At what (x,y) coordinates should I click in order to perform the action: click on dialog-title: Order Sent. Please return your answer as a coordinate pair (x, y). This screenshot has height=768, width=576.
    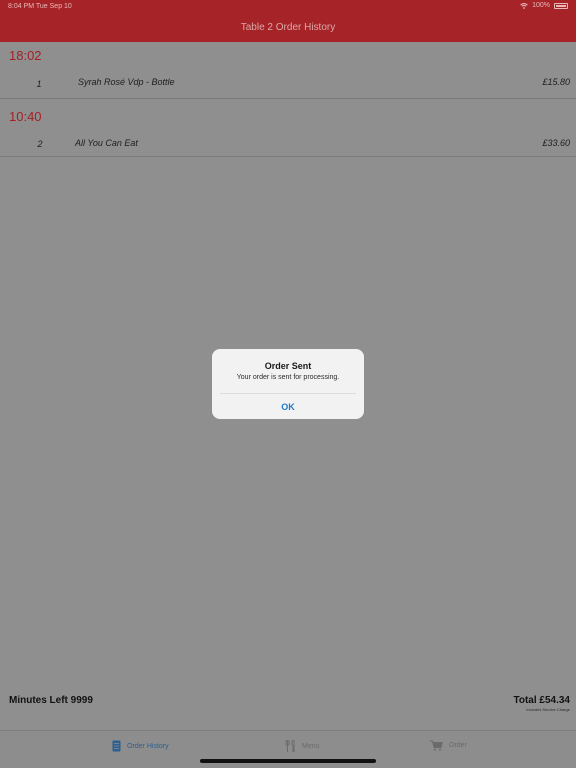
    Looking at the image, I should click on (288, 366).